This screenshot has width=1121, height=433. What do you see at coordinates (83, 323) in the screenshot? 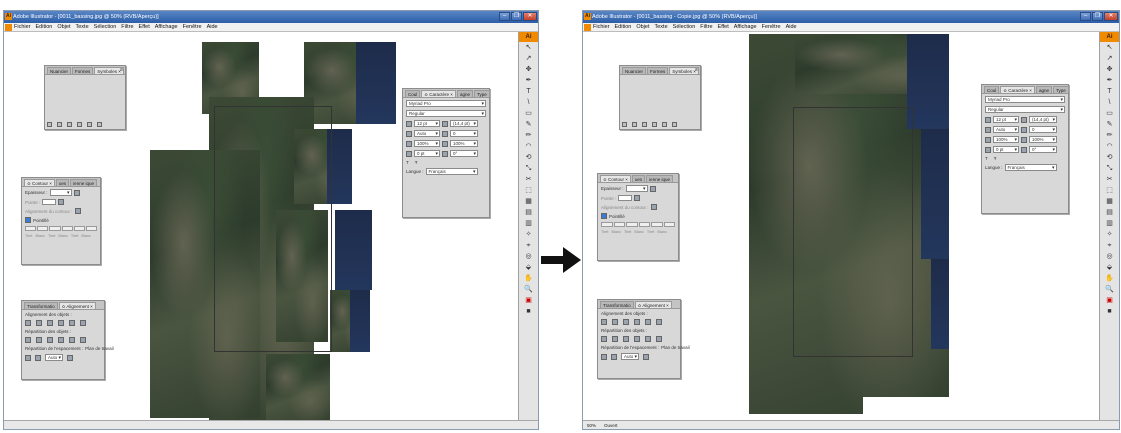
I see `align-bottom-icon` at bounding box center [83, 323].